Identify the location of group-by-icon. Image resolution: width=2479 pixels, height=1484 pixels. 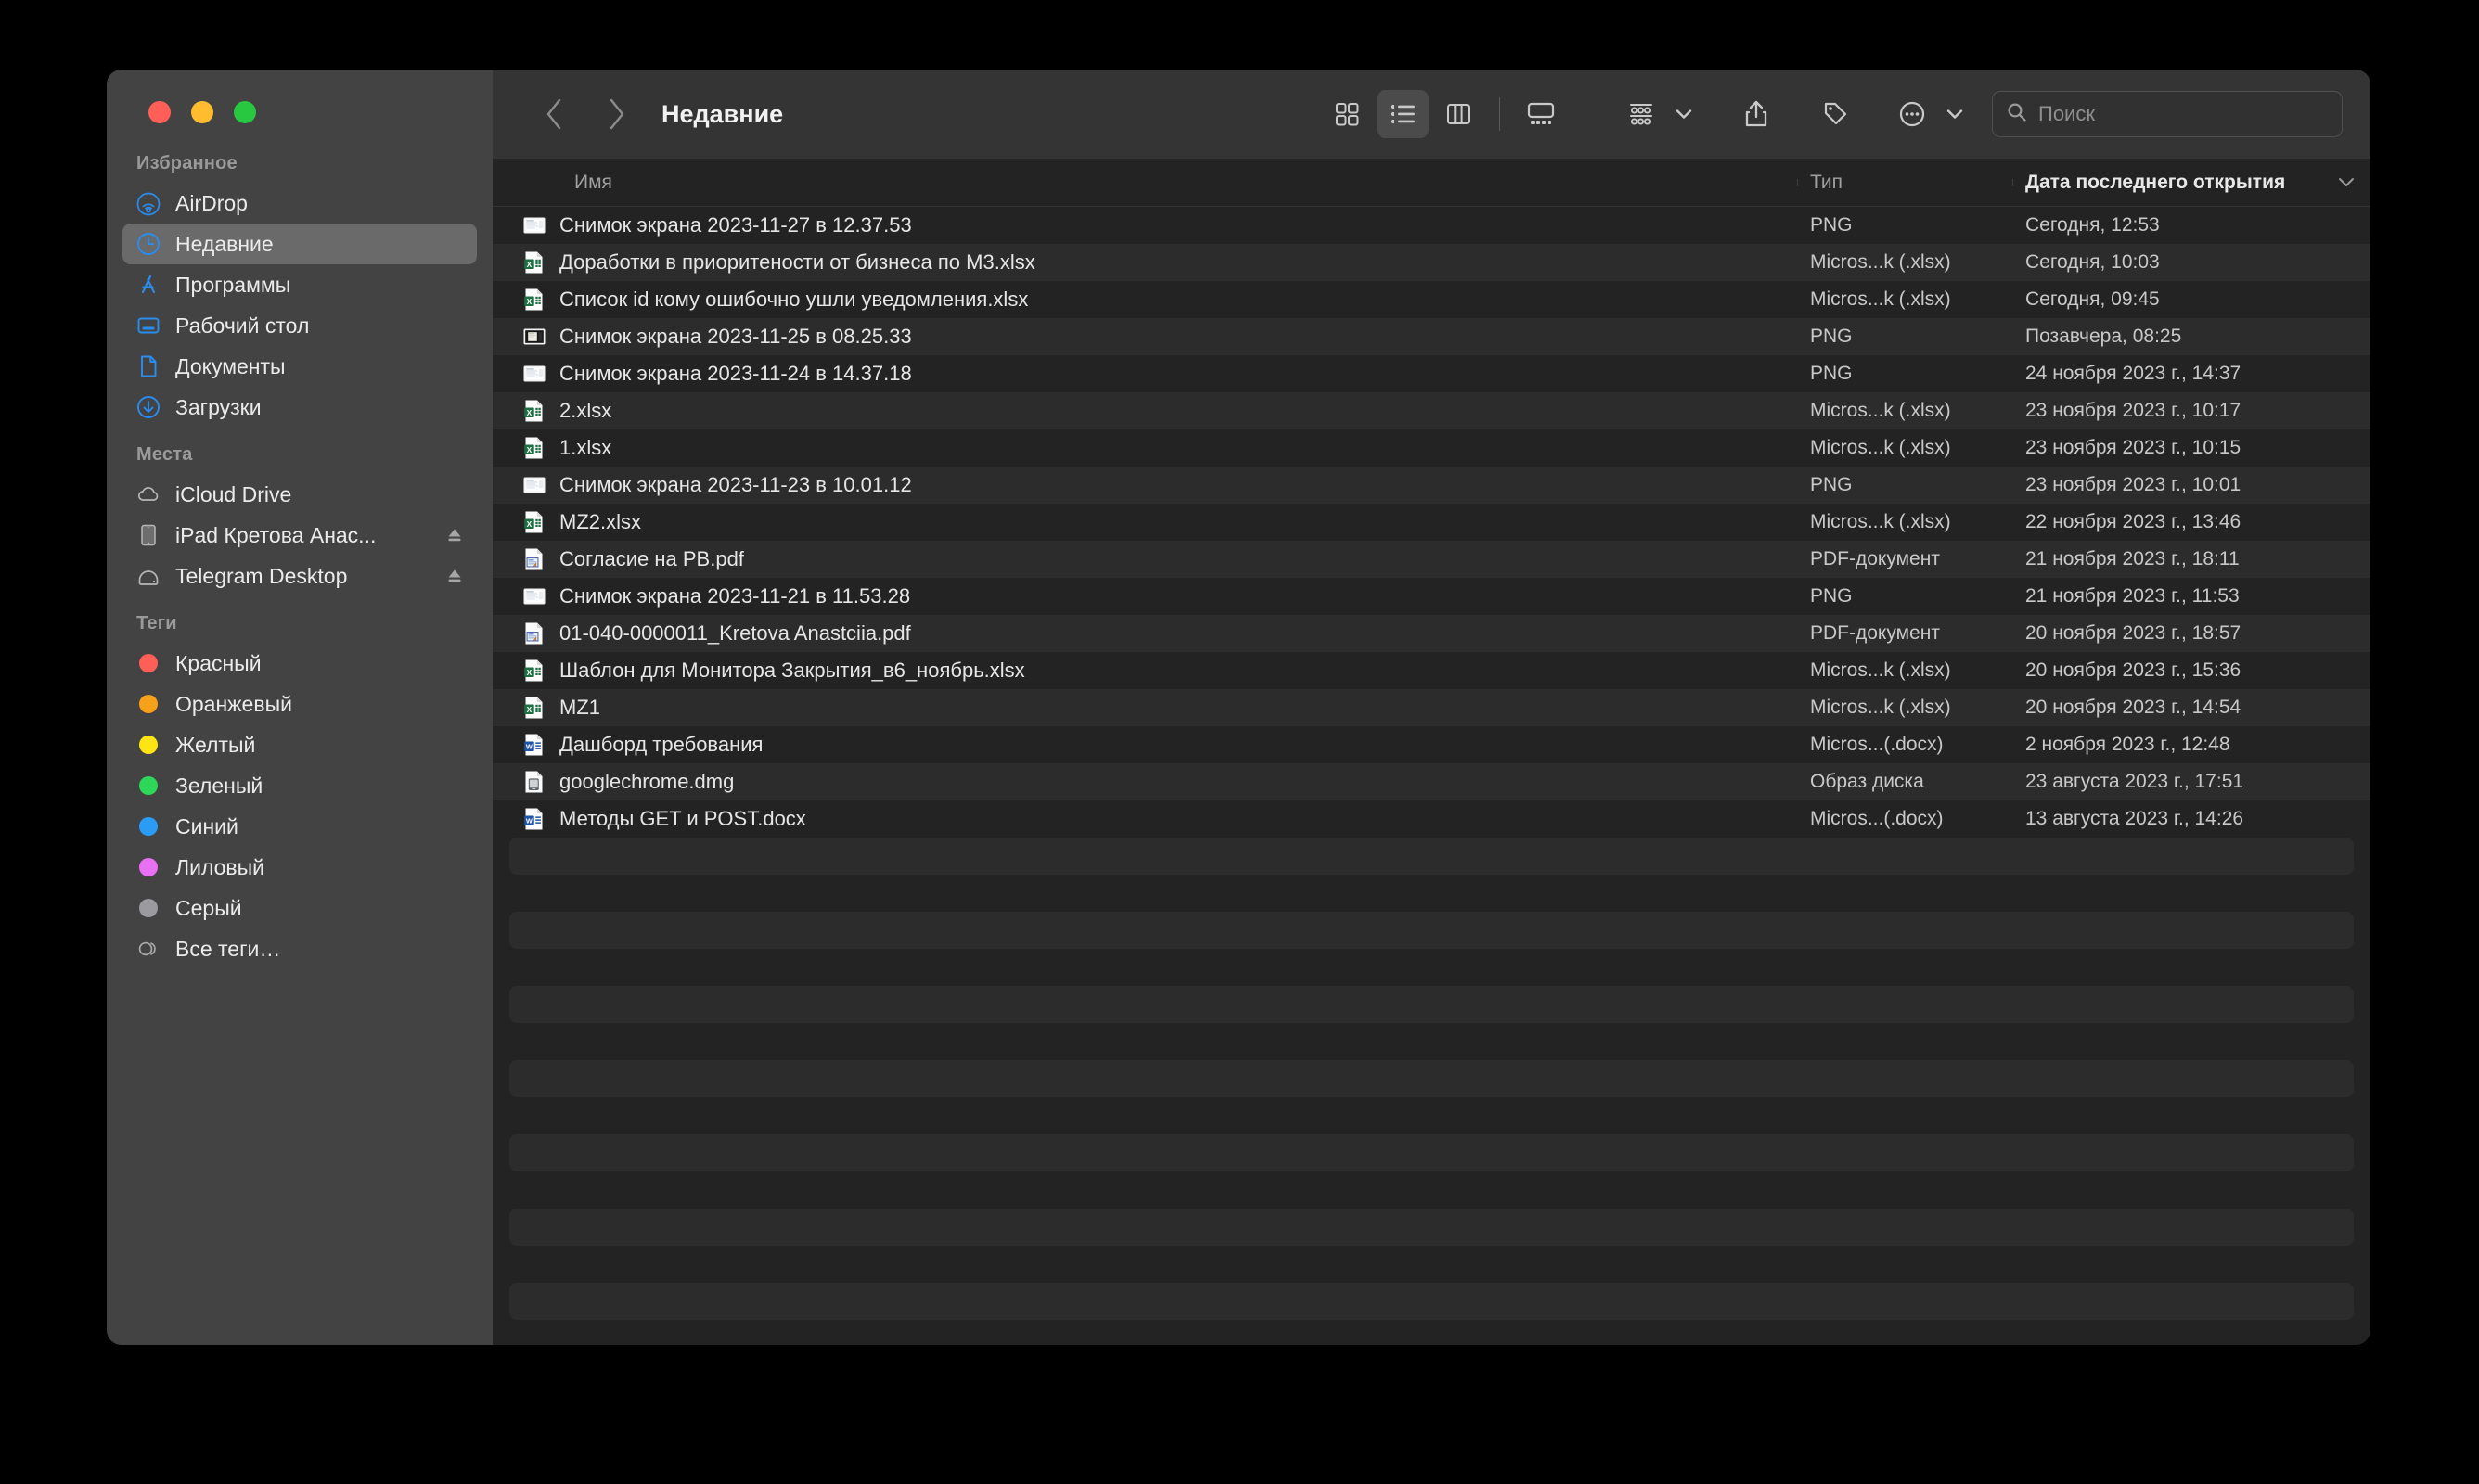
(1641, 114).